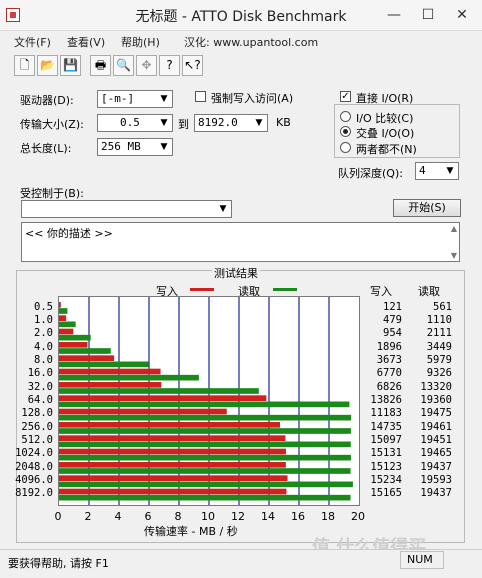  I want to click on write-value-label: 6770, so click(389, 373).